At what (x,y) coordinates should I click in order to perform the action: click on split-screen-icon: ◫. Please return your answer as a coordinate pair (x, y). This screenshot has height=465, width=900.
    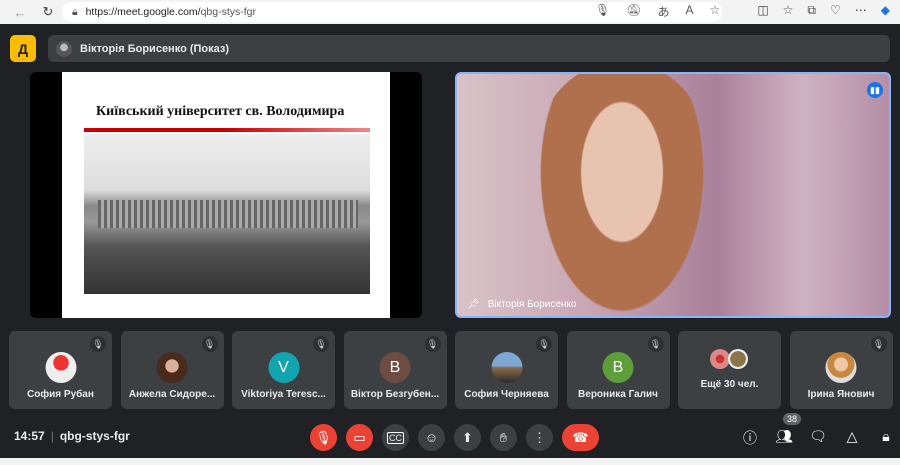
    Looking at the image, I should click on (762, 10).